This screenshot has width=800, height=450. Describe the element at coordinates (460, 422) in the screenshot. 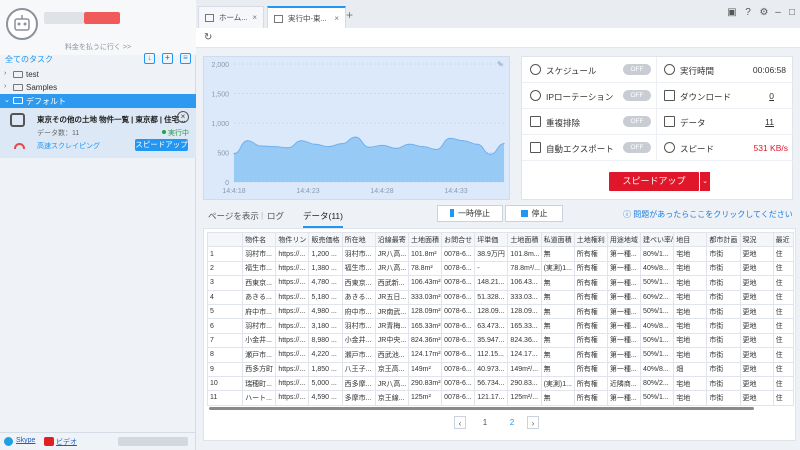

I see `prev-page-button: ‹` at that location.